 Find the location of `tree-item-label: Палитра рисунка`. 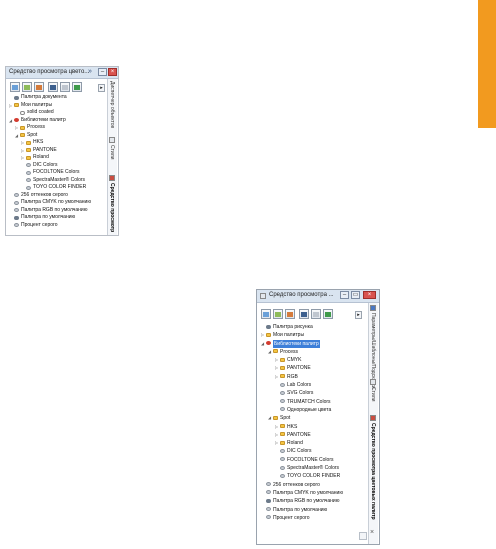

tree-item-label: Палитра рисунка is located at coordinates (293, 327).